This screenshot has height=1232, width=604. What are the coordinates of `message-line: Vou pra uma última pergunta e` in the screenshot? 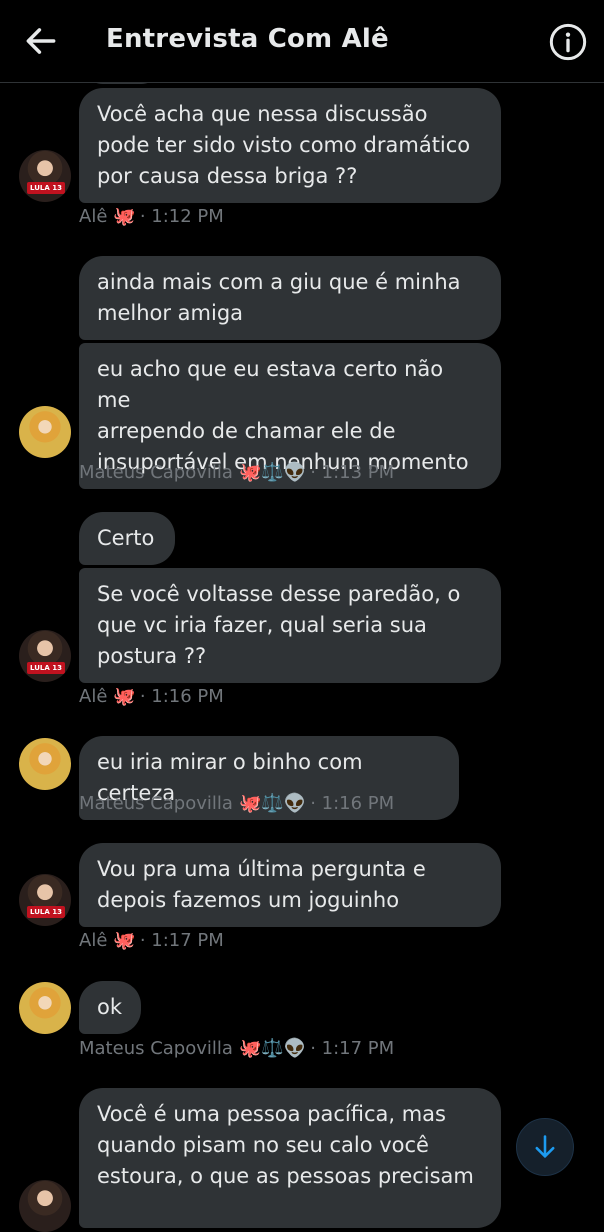 It's located at (261, 869).